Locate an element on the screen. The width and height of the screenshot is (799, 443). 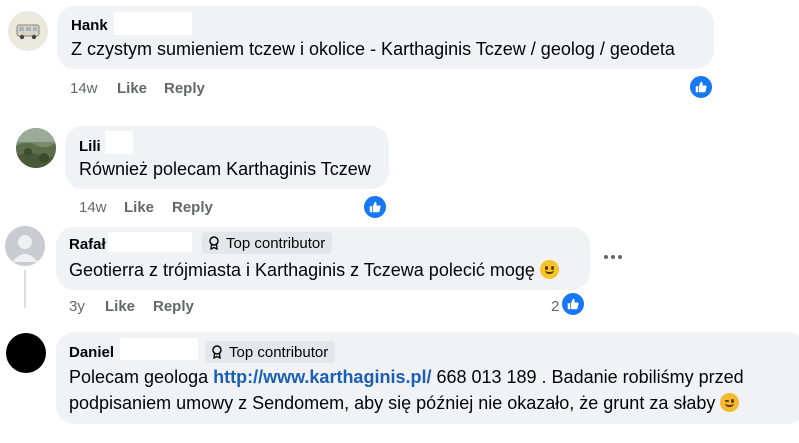
comment-text: Również polecam Karthaginis Tczew is located at coordinates (225, 169).